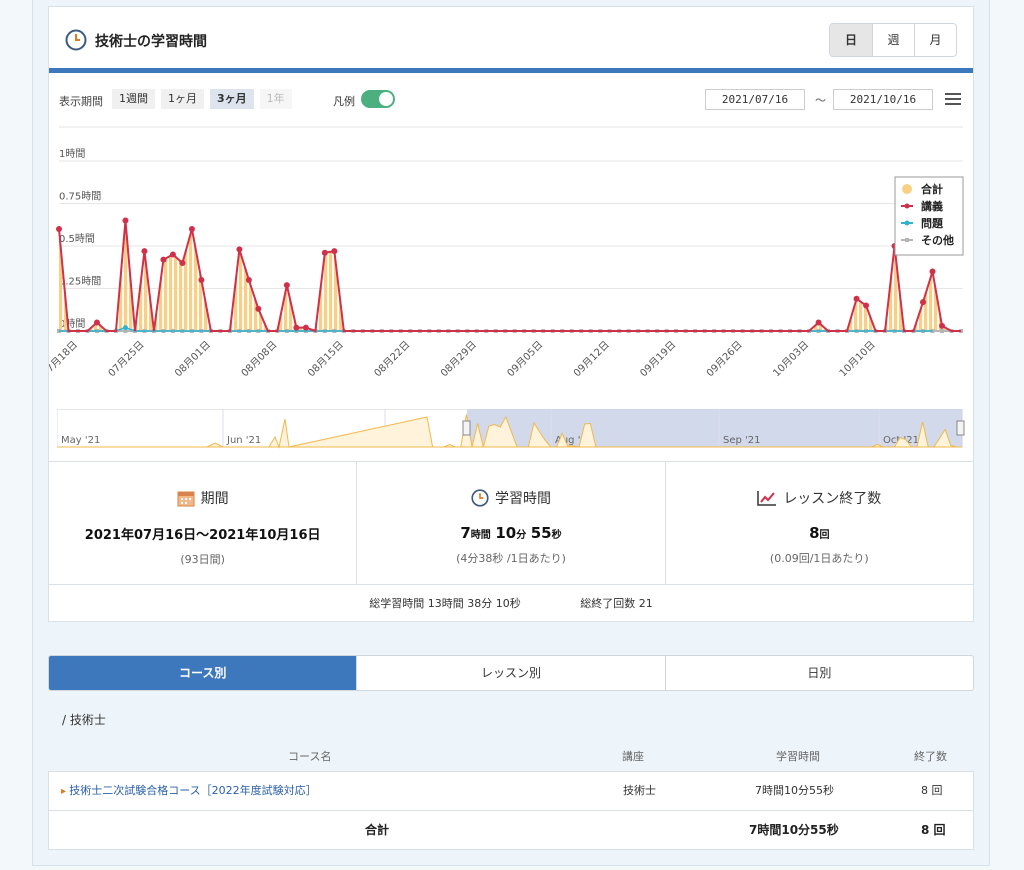  I want to click on x-tick-label: 08月08日, so click(259, 359).